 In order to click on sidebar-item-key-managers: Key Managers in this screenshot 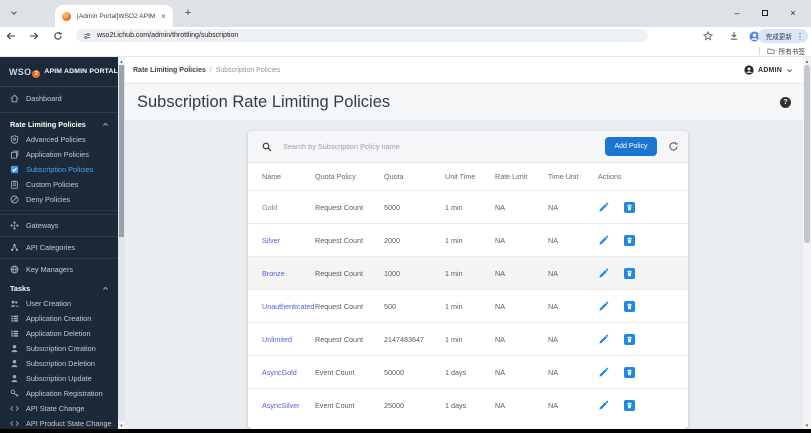, I will do `click(59, 269)`.